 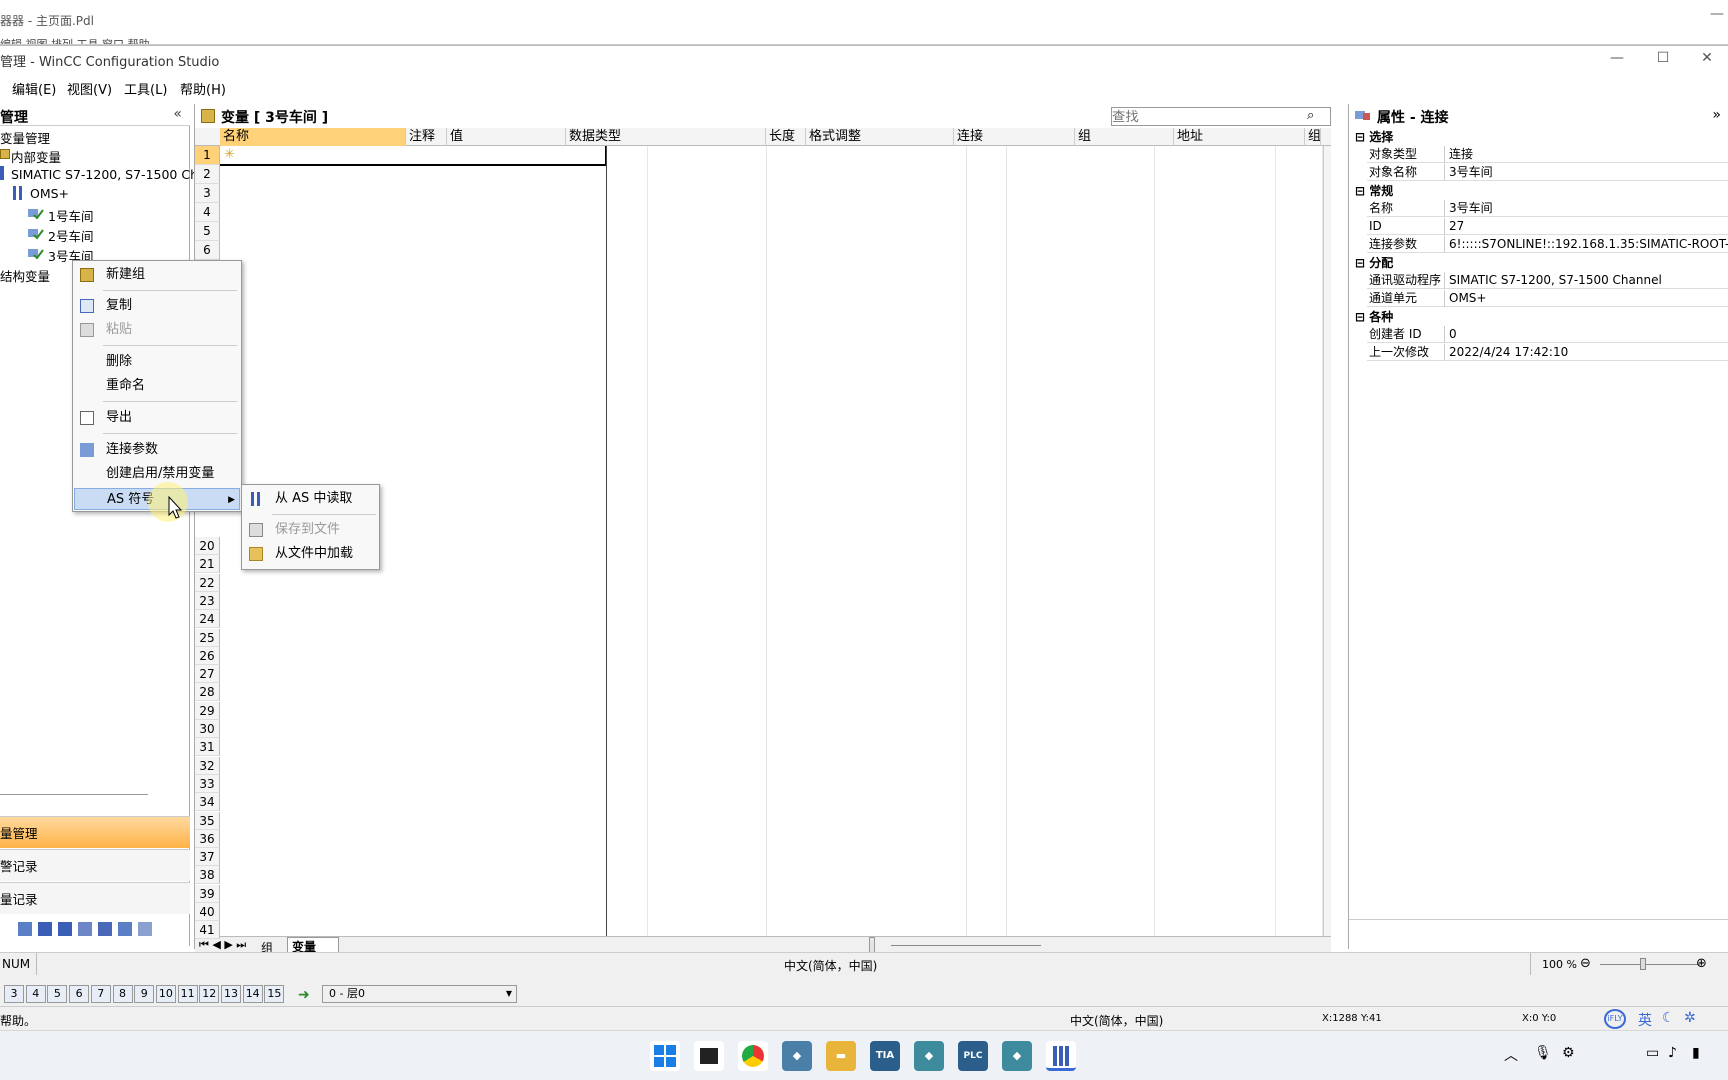 I want to click on menu-item-create-enable-disable-tags: 创建启用/禁用变量, so click(x=157, y=474).